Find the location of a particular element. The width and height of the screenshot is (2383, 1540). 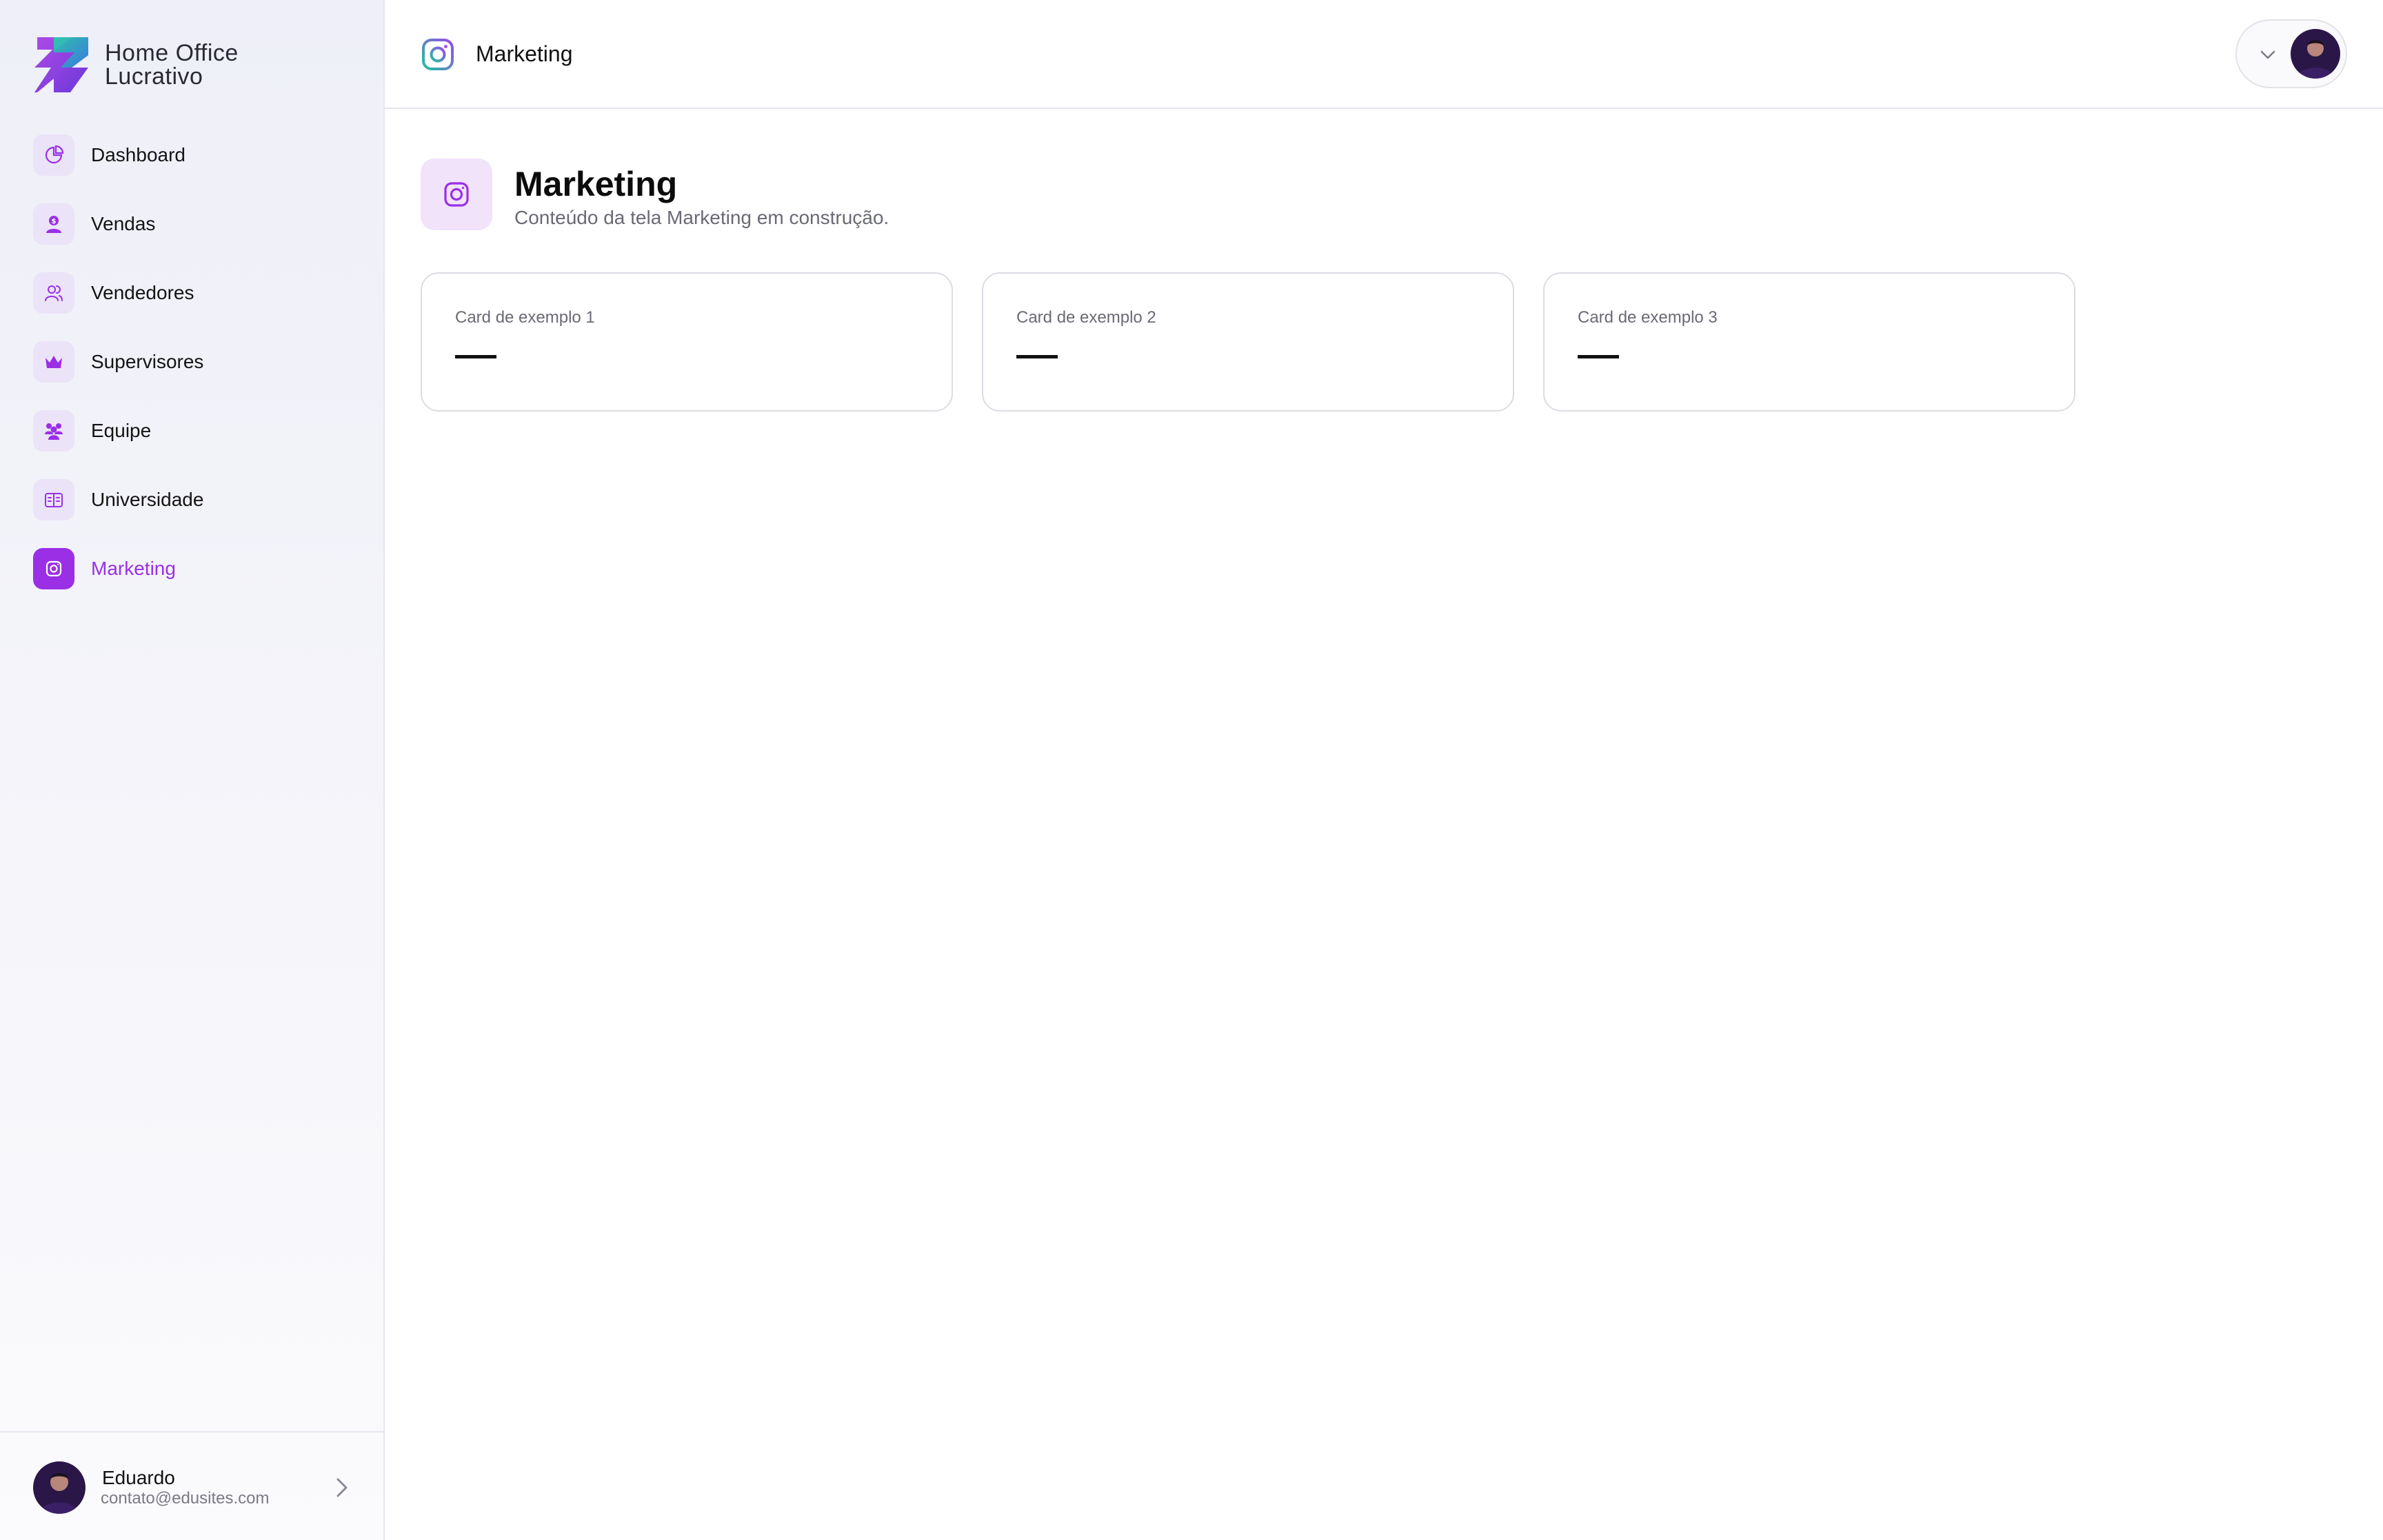

example-card: Card de exemplo 1 is located at coordinates (687, 342).